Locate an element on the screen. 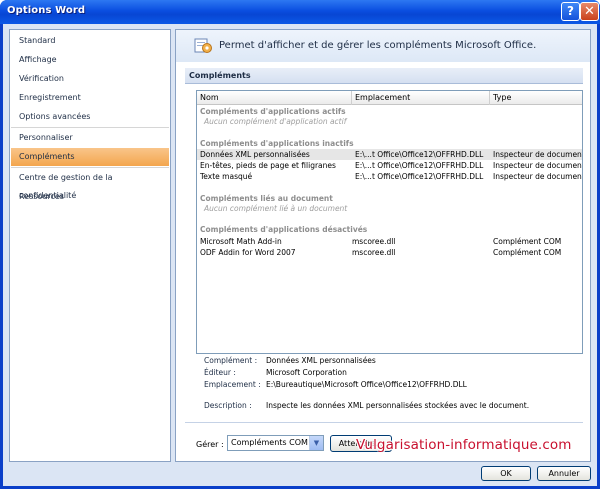 The height and width of the screenshot is (489, 600). sidebar-item-verification: Vérification is located at coordinates (90, 79).